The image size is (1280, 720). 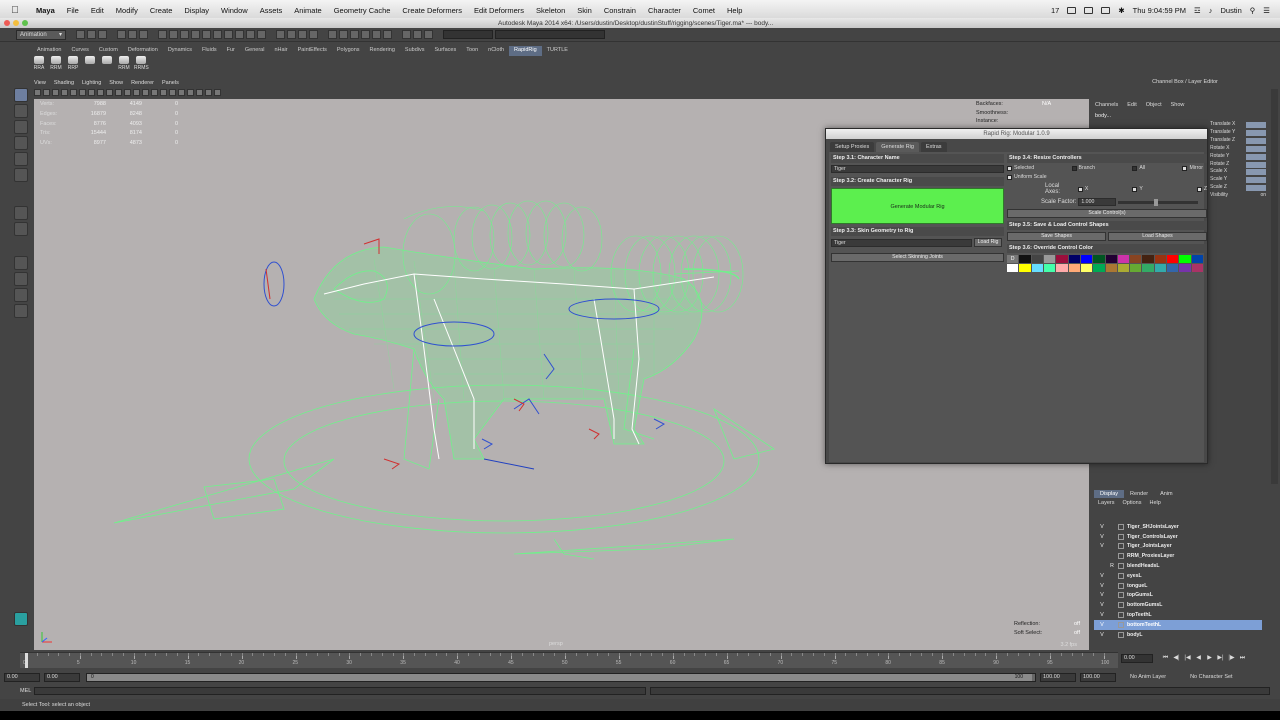 What do you see at coordinates (415, 51) in the screenshot?
I see `shelf-tab-subdivs: Subdivs` at bounding box center [415, 51].